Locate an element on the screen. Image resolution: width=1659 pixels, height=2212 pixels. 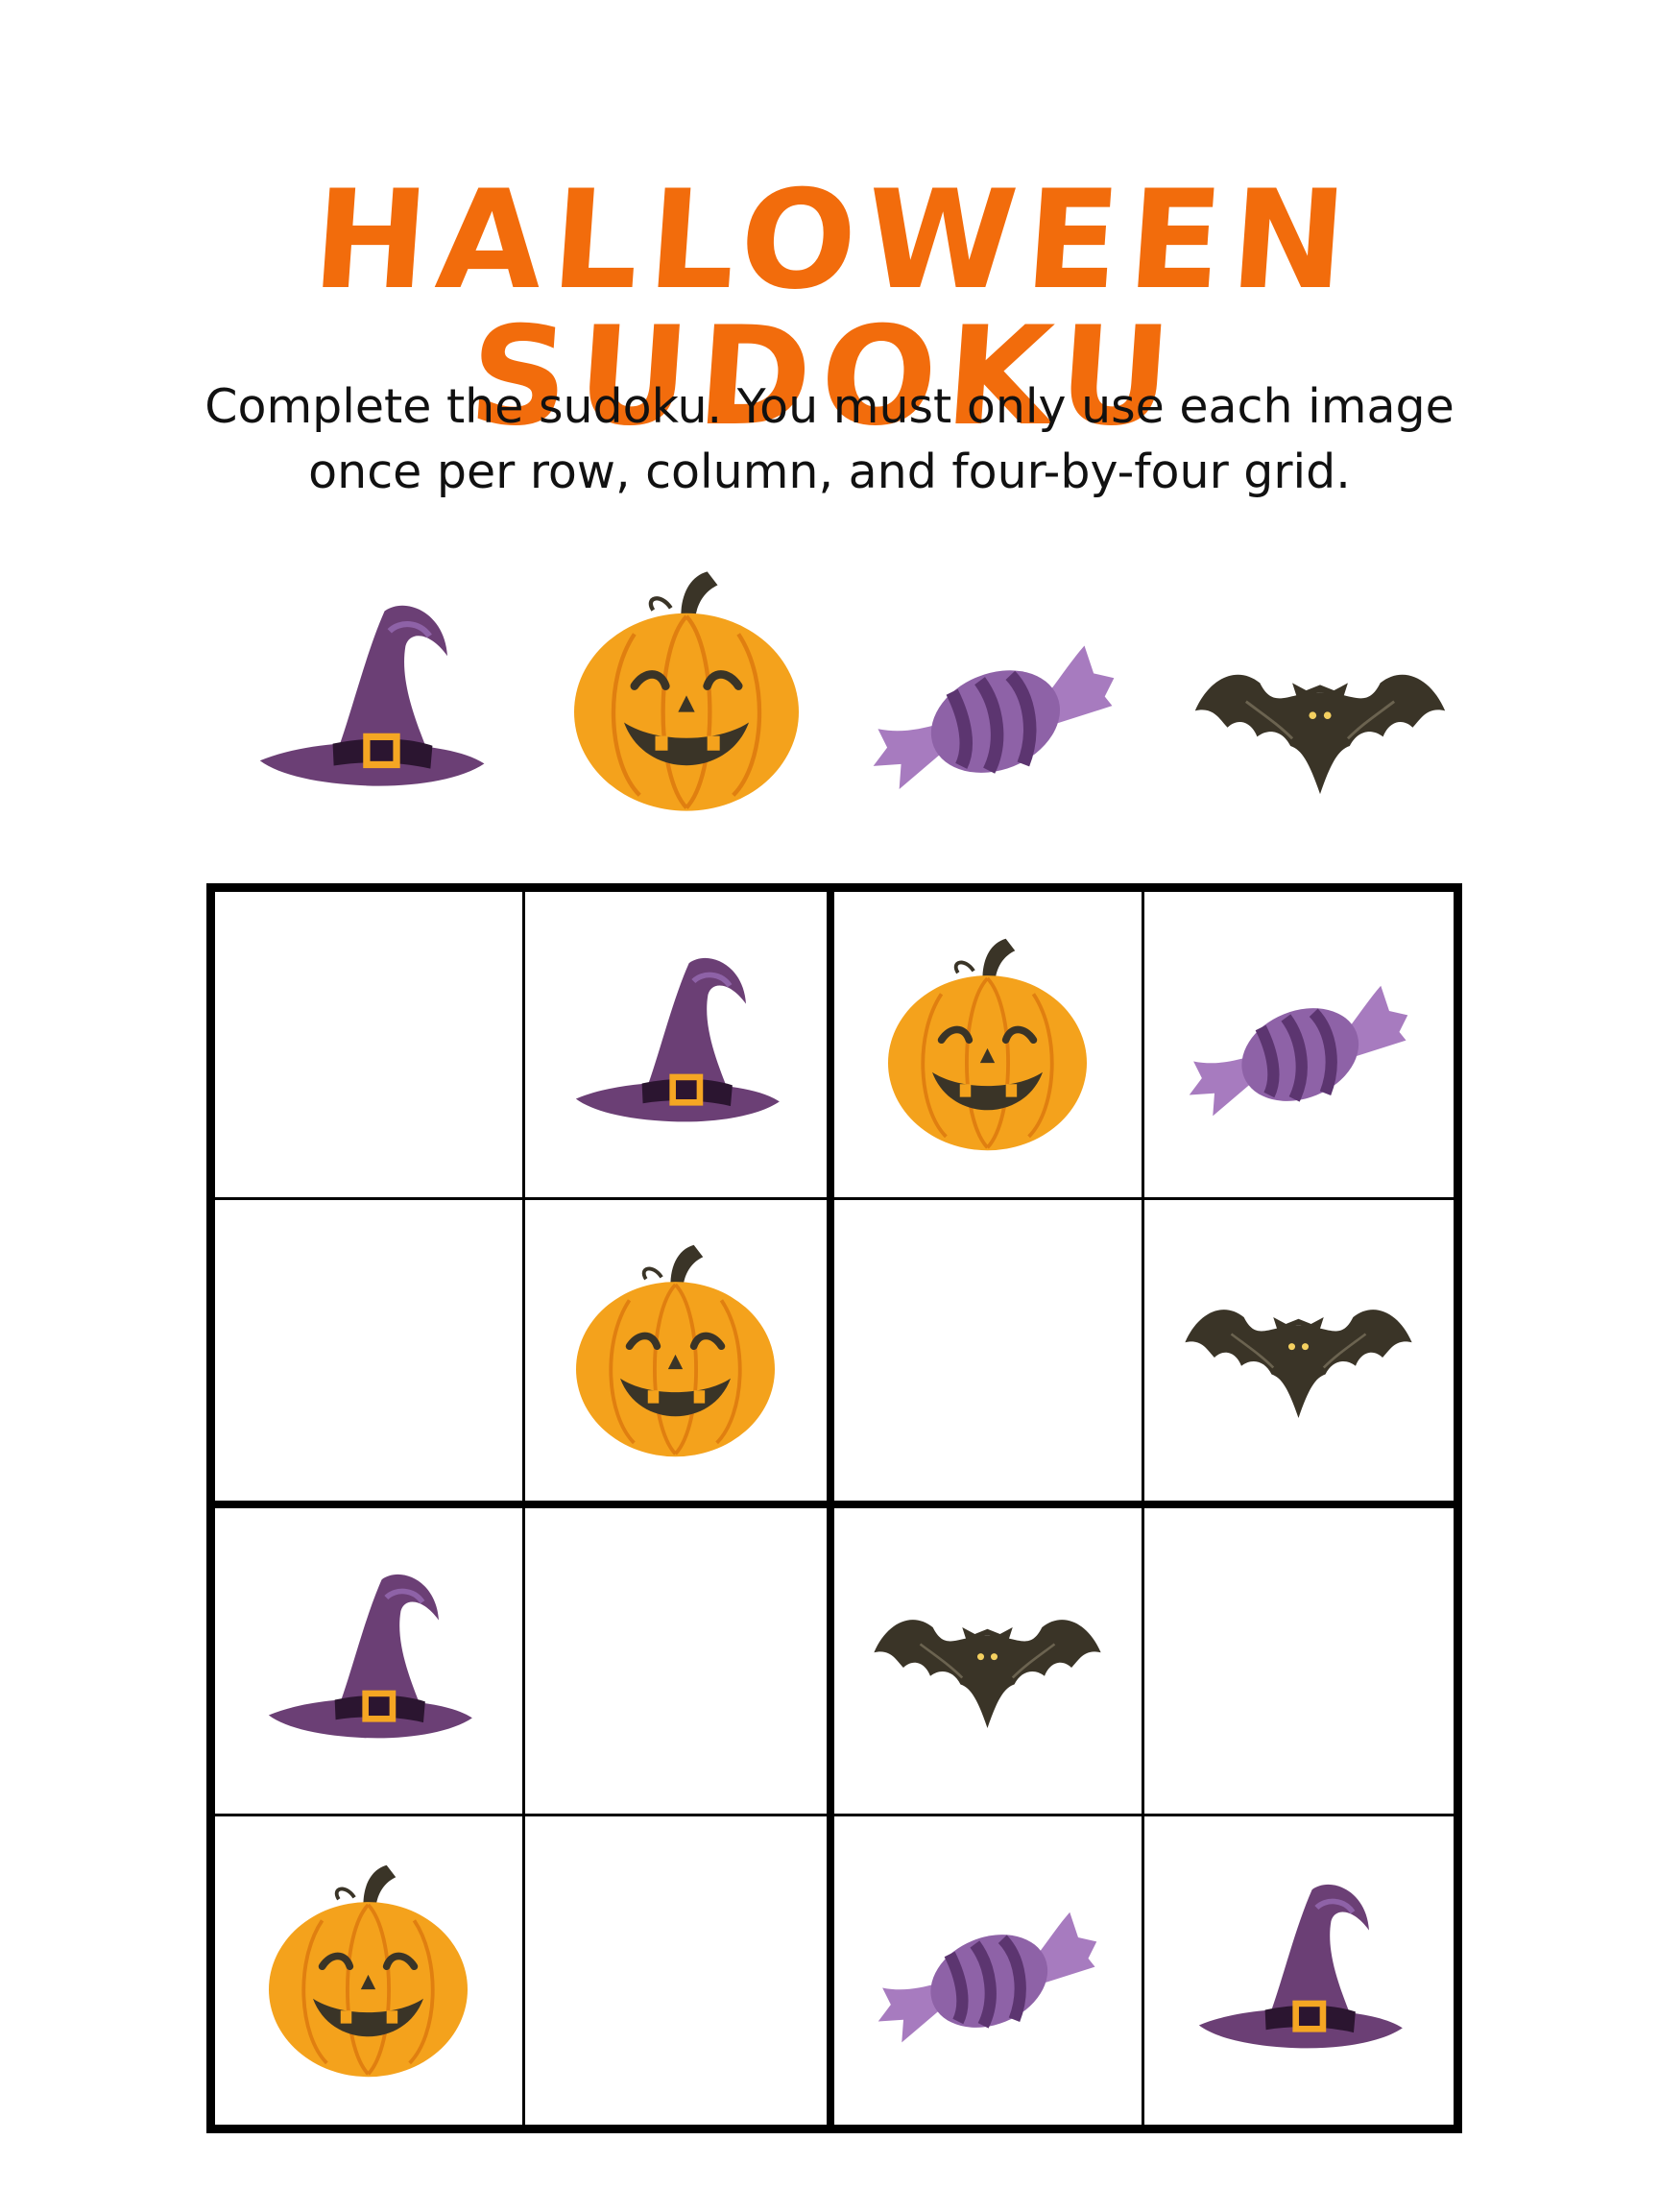
sudoku-cell-r1-c1 is located at coordinates (370, 1046).